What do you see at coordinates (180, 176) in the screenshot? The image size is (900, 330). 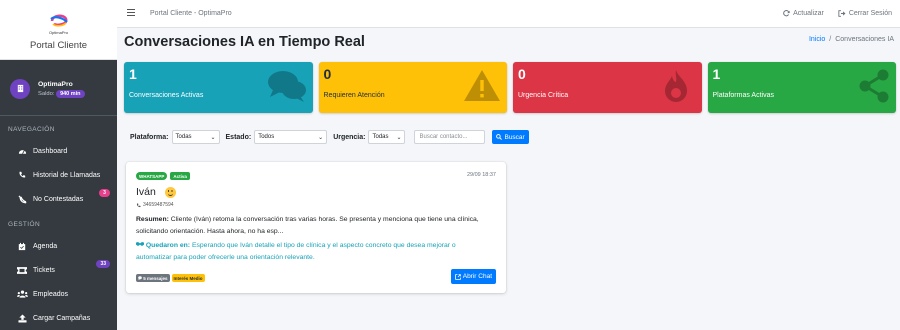 I see `status-badge: Activa` at bounding box center [180, 176].